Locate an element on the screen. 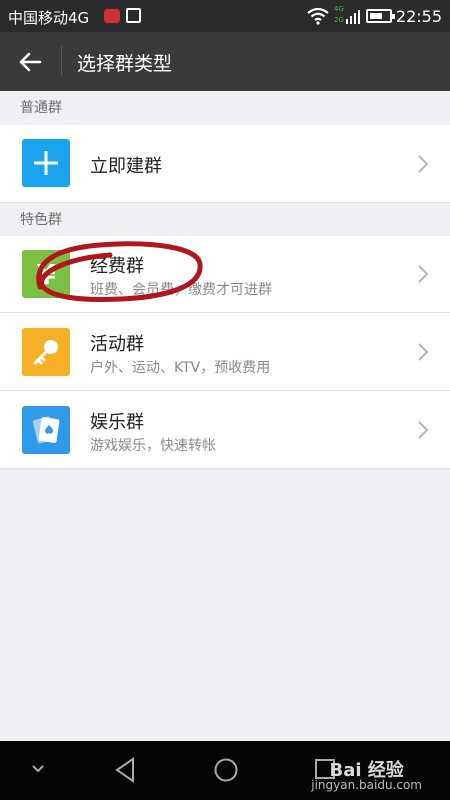 The image size is (450, 800). section-header-special: 特色群 is located at coordinates (225, 220).